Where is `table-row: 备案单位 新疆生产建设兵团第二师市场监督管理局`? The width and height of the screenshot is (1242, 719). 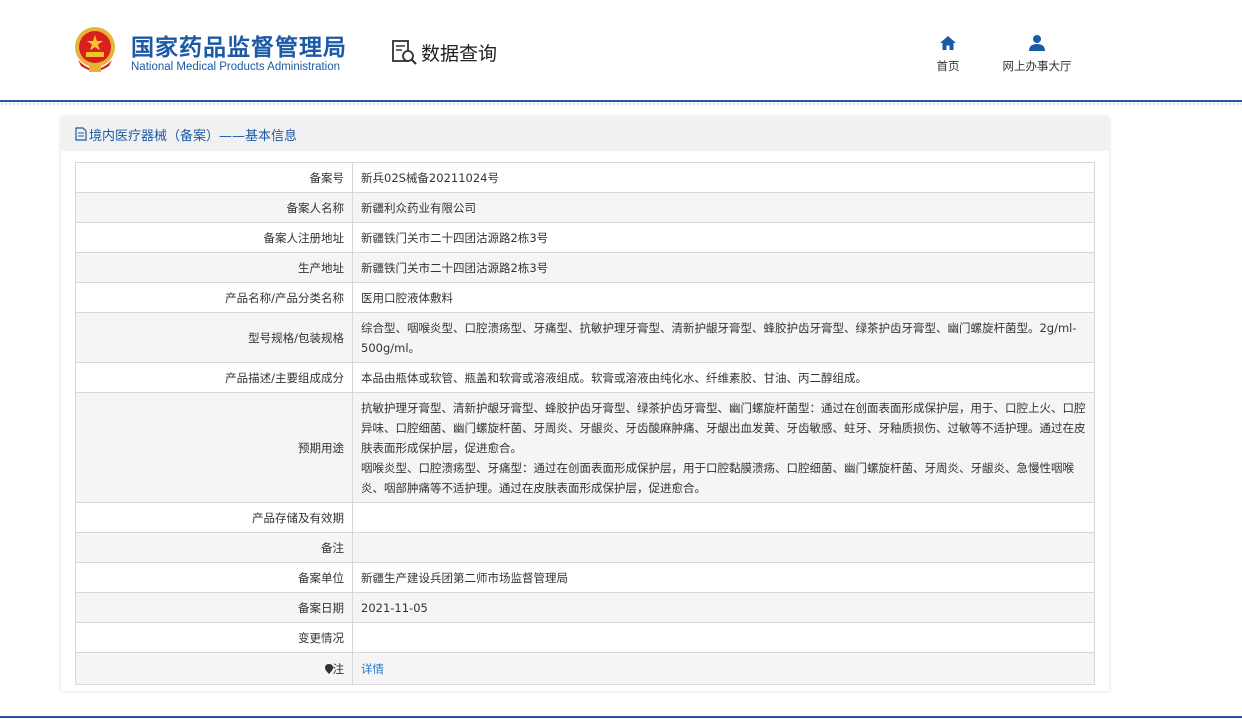
table-row: 备案单位 新疆生产建设兵团第二师市场监督管理局 is located at coordinates (585, 577).